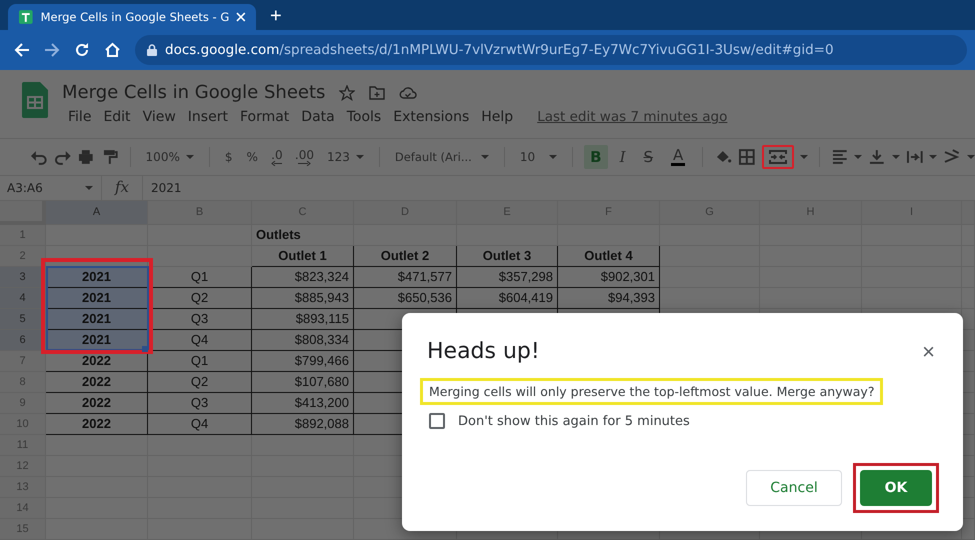 The width and height of the screenshot is (975, 540). Describe the element at coordinates (539, 157) in the screenshot. I see `font-size-dropdown: 10` at that location.